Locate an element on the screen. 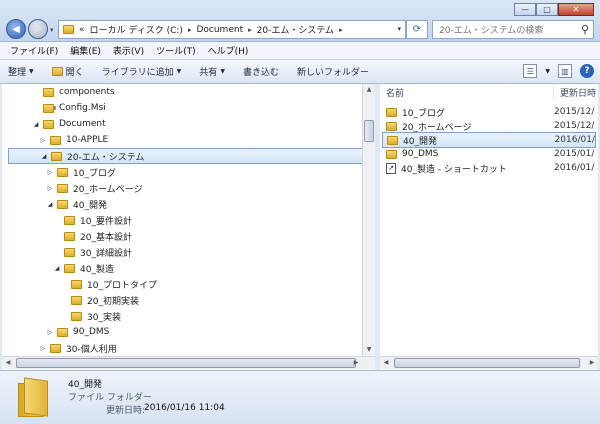  file-list-horizontal-scrollbar: ◀ ▶ is located at coordinates (489, 362).